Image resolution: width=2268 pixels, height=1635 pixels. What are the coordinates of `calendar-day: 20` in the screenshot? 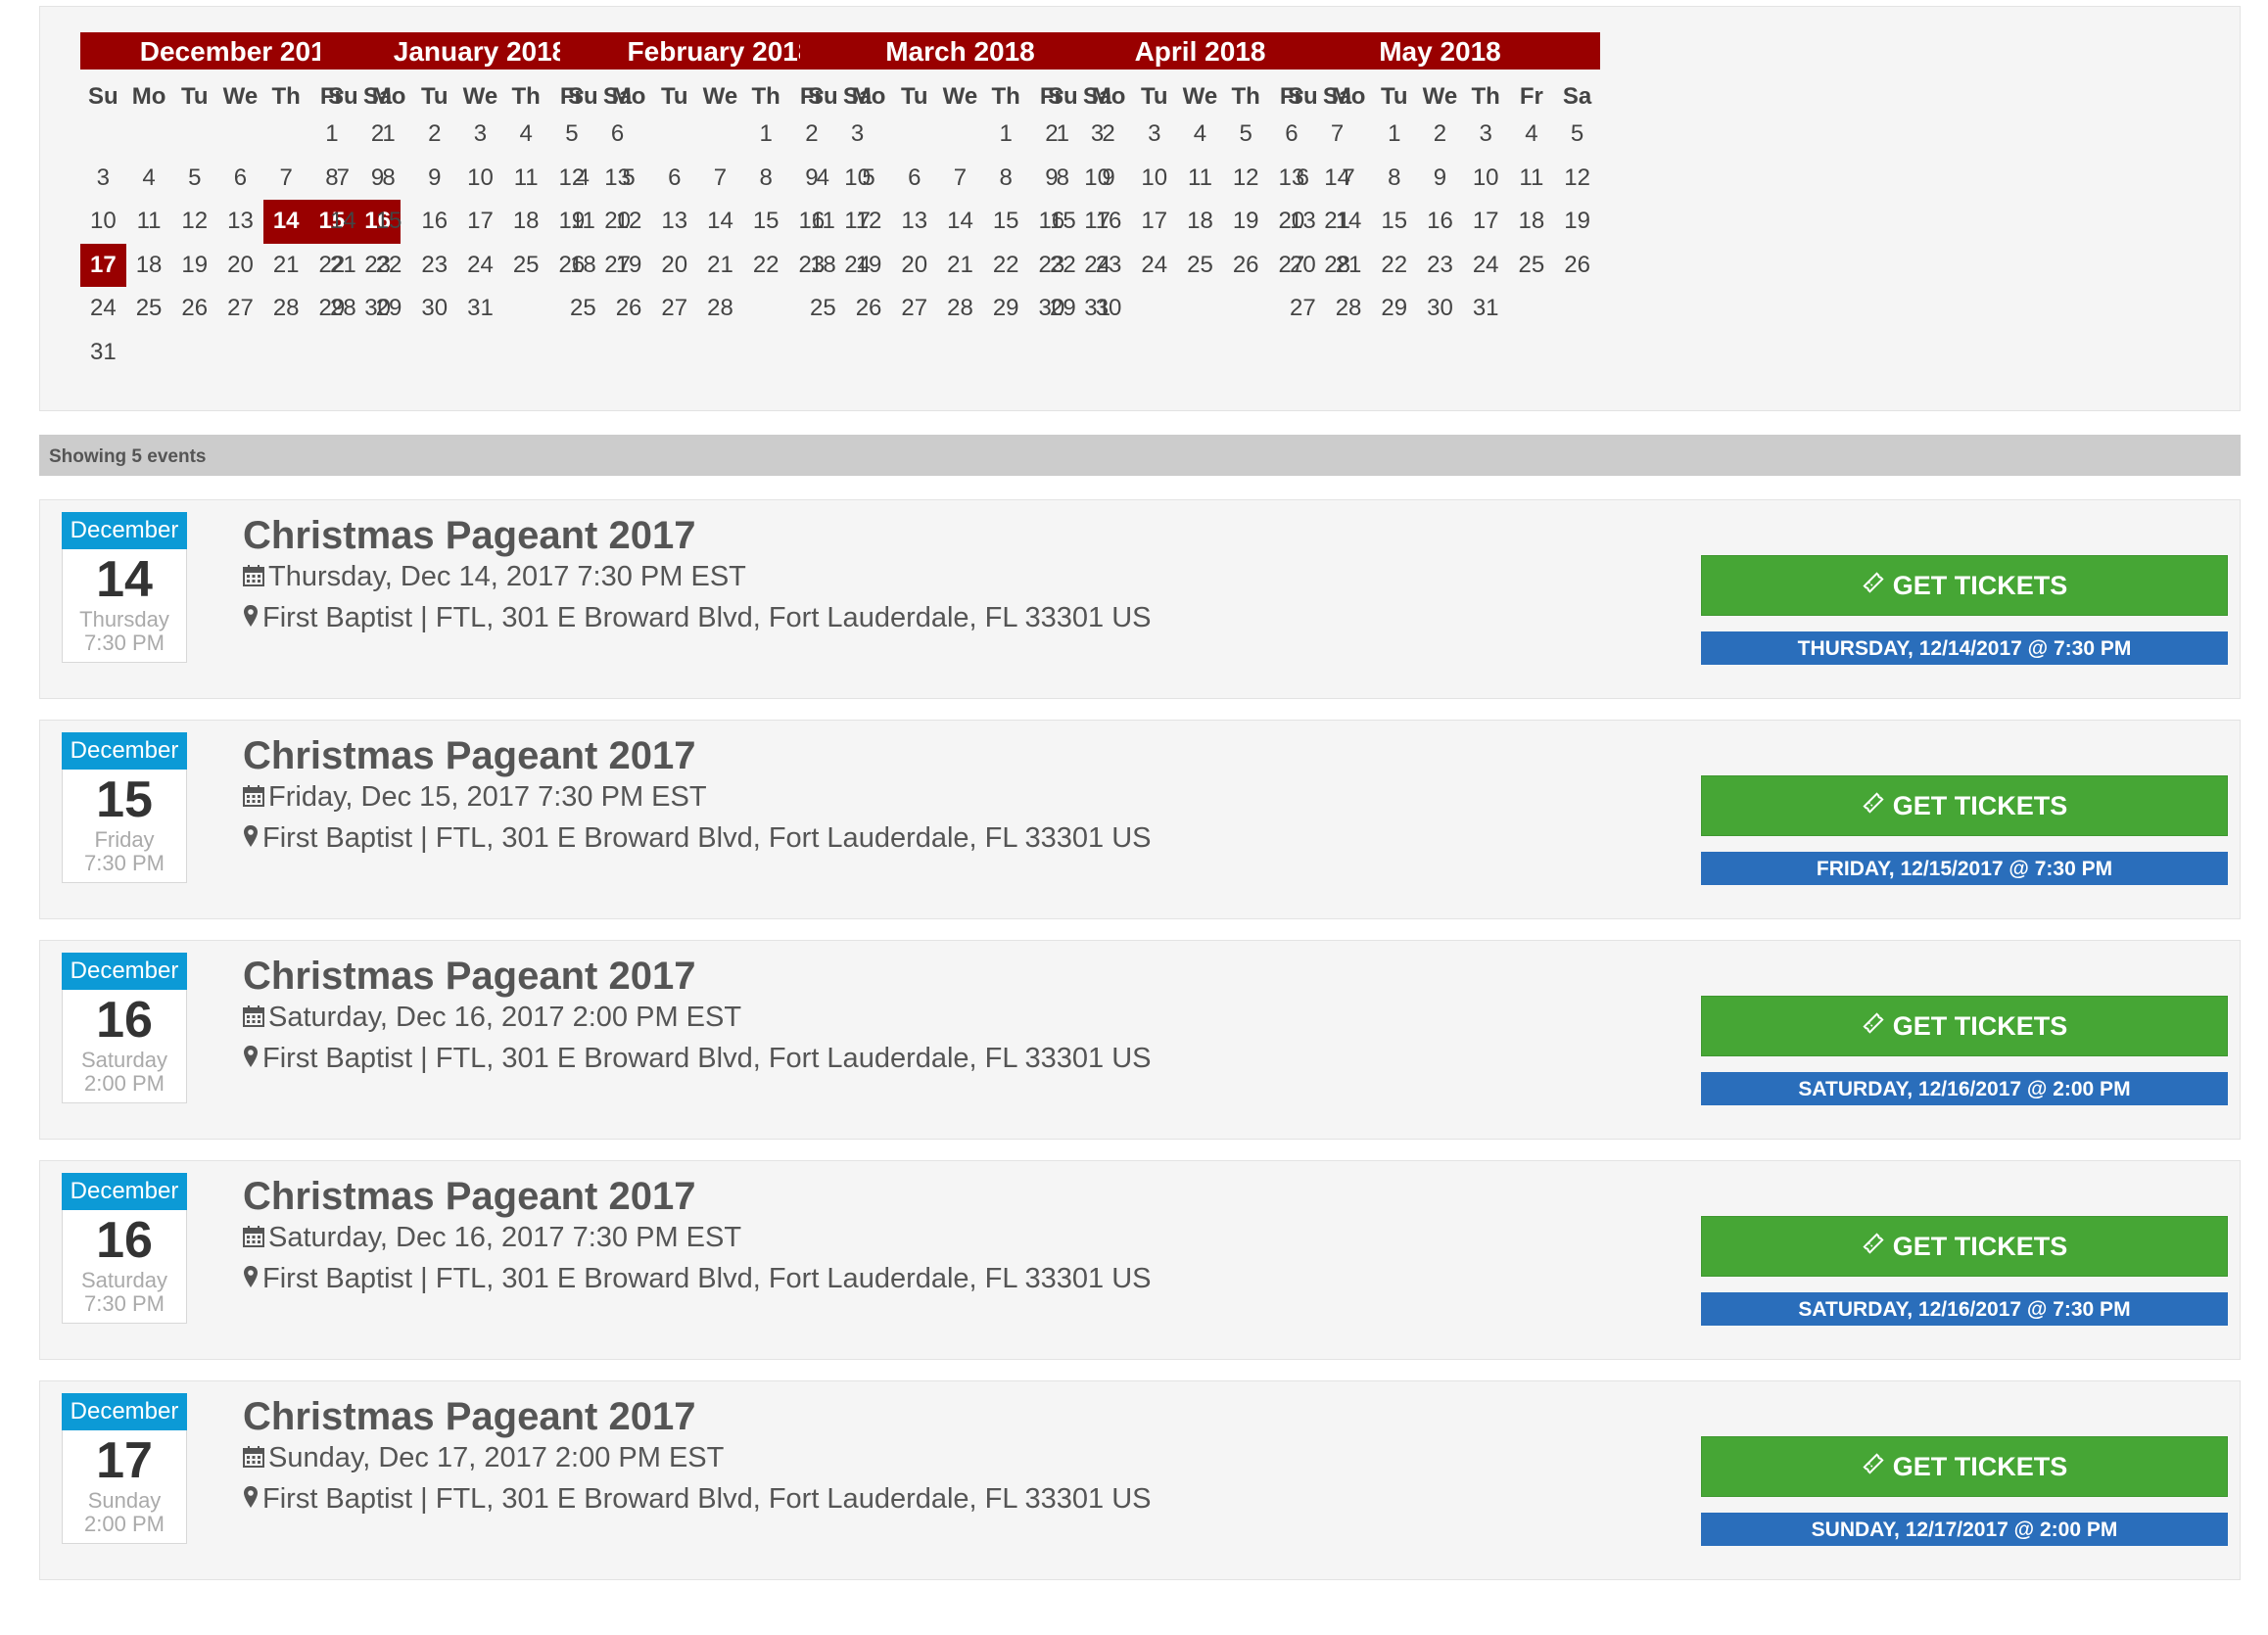 It's located at (674, 266).